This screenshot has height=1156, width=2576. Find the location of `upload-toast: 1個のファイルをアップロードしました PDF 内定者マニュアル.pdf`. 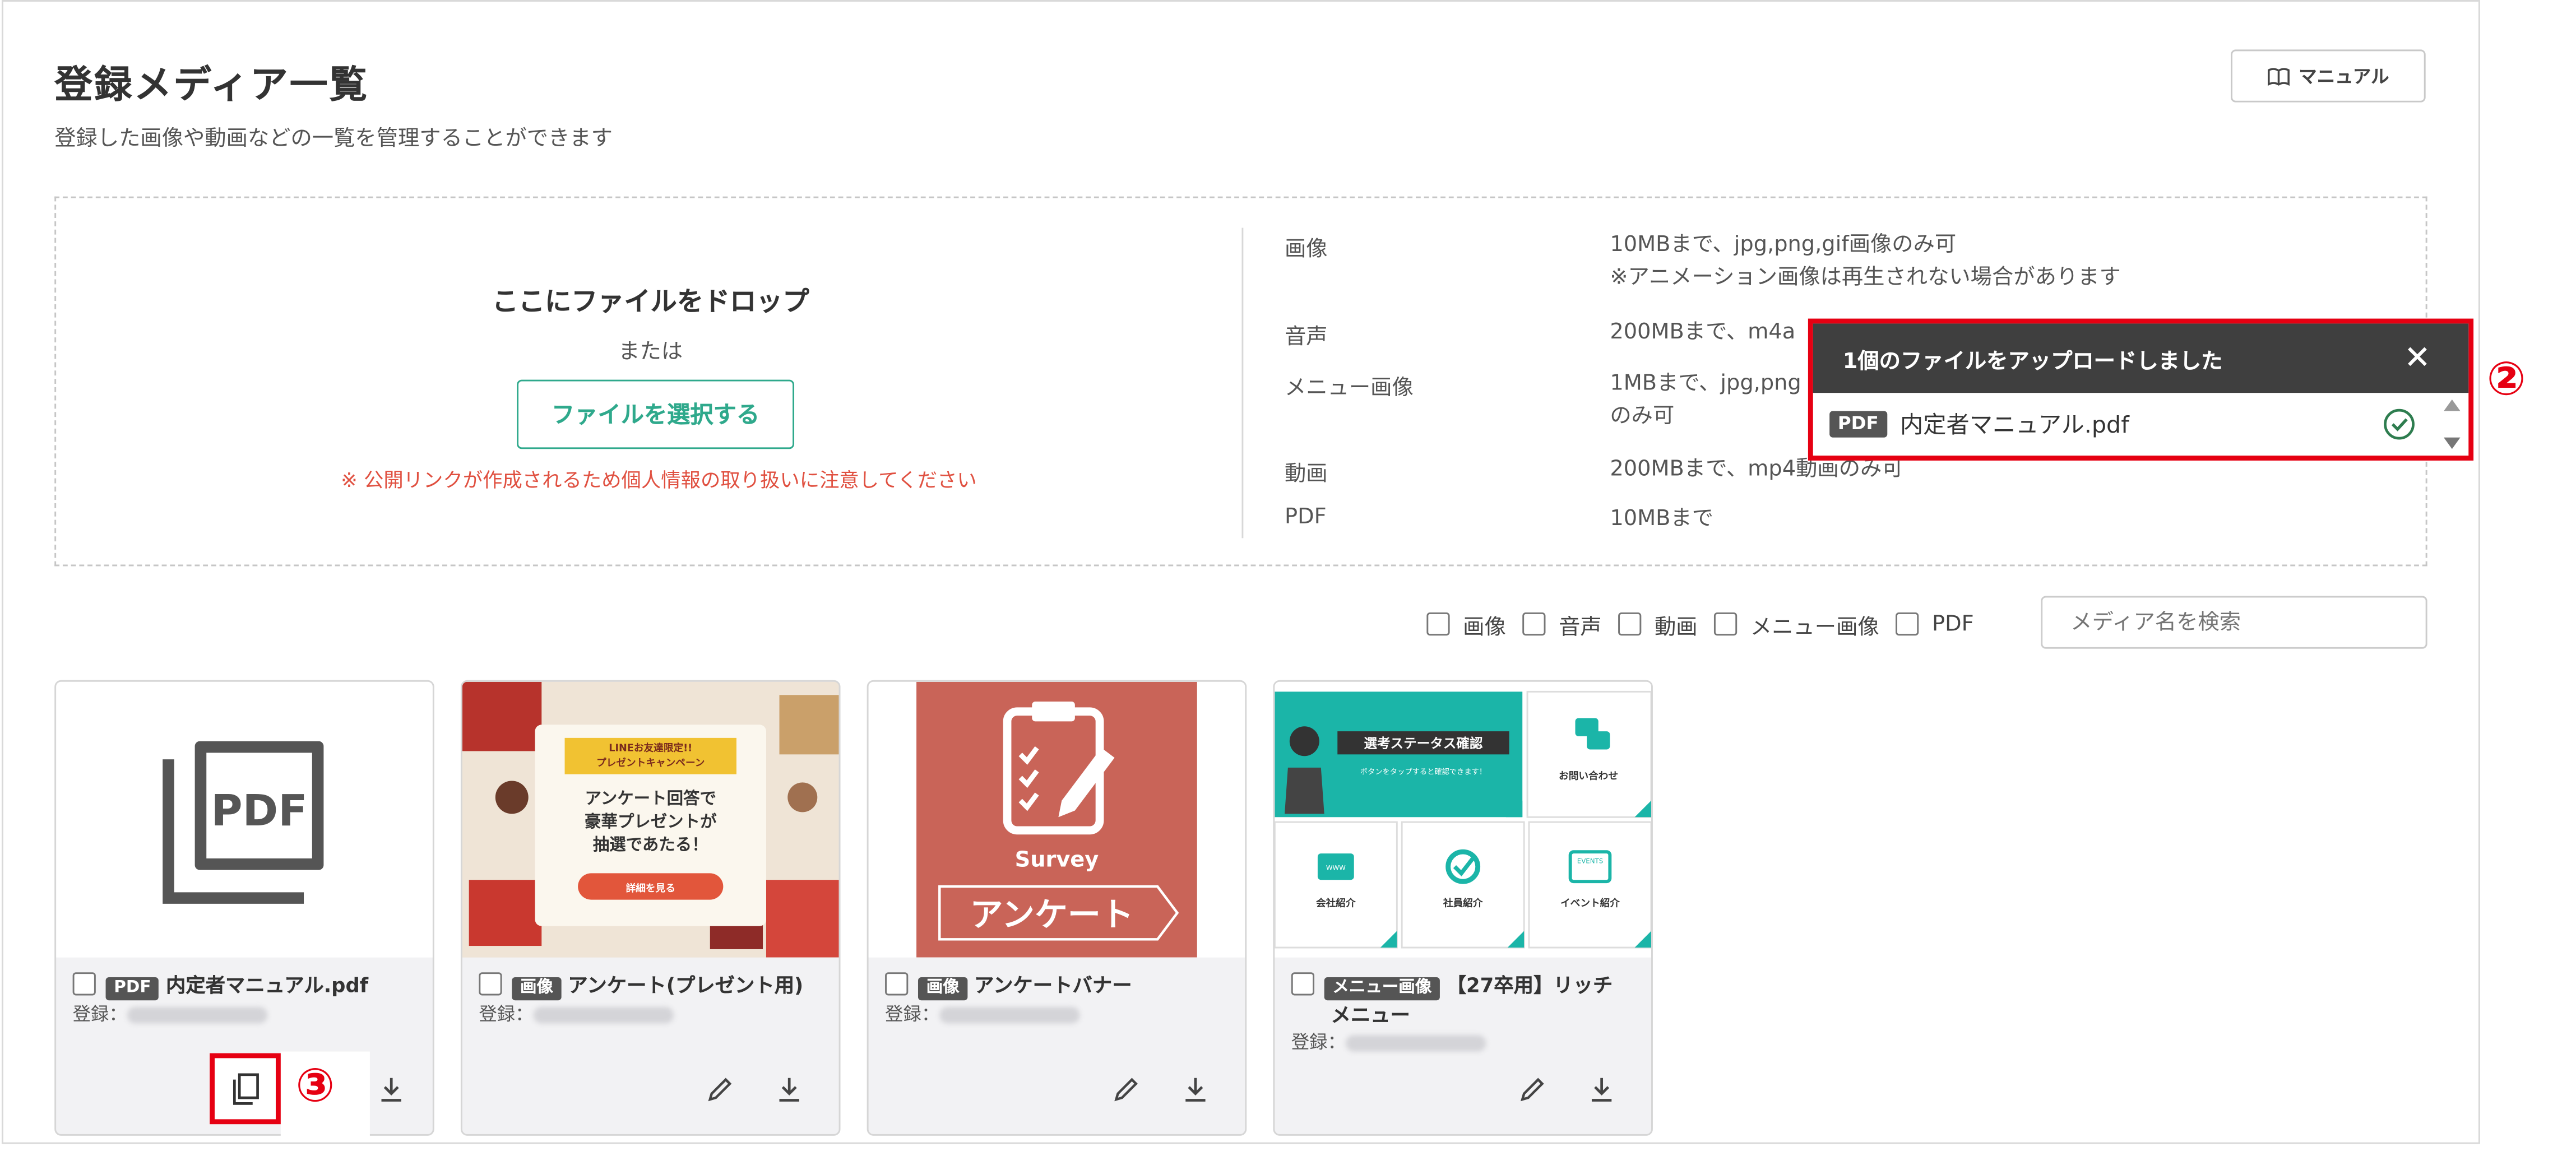

upload-toast: 1個のファイルをアップロードしました PDF 内定者マニュアル.pdf is located at coordinates (2141, 389).